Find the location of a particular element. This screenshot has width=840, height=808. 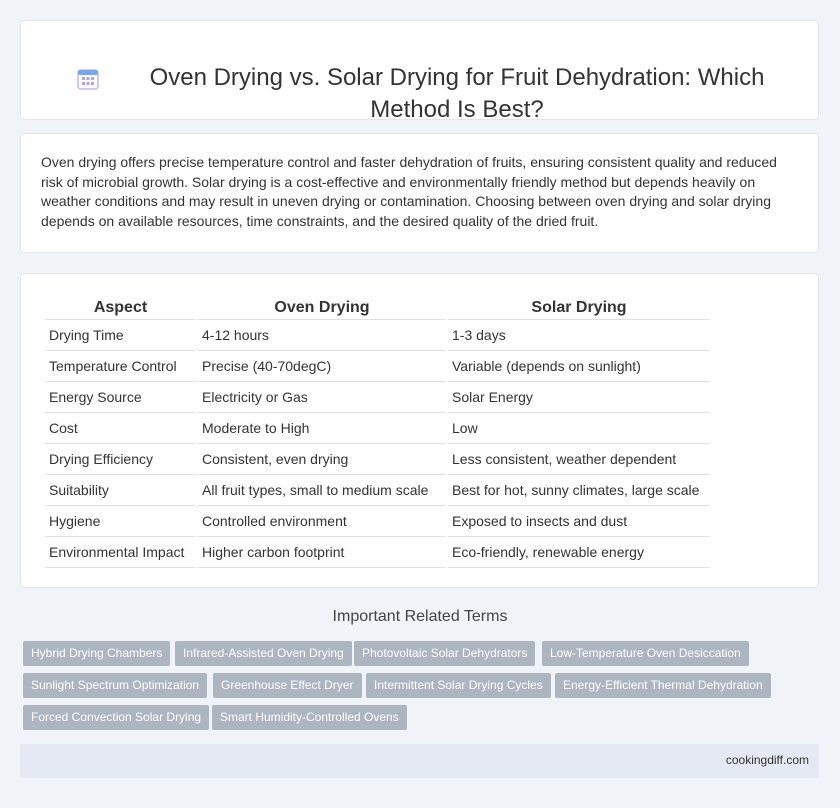

footer: cookingdiff.com is located at coordinates (419, 761).